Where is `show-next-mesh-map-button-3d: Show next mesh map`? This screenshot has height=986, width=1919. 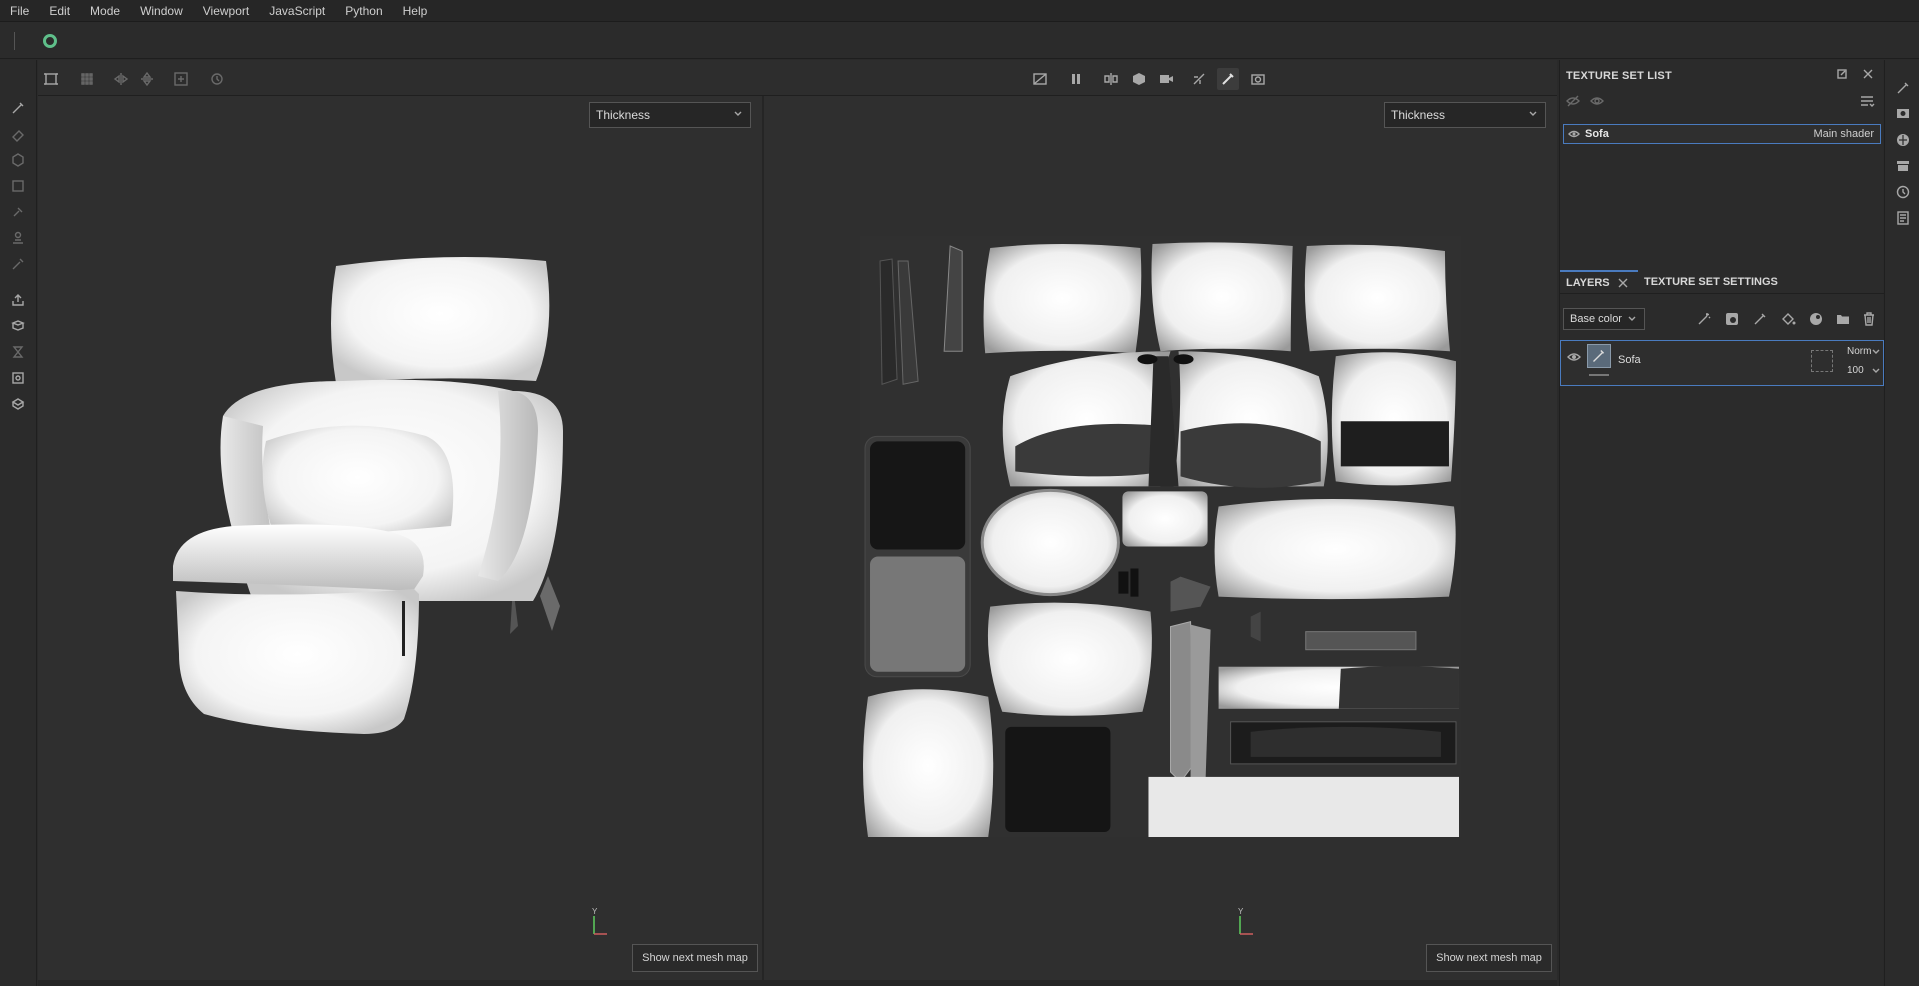 show-next-mesh-map-button-3d: Show next mesh map is located at coordinates (695, 958).